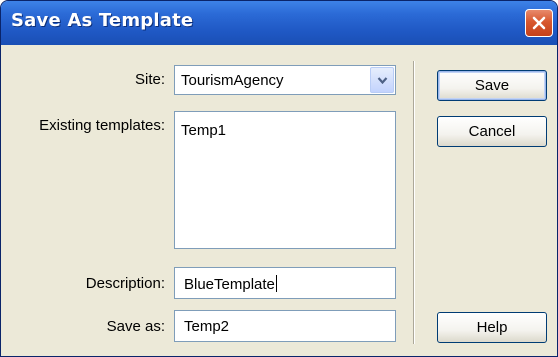 The height and width of the screenshot is (357, 558). I want to click on save-button: Save, so click(492, 85).